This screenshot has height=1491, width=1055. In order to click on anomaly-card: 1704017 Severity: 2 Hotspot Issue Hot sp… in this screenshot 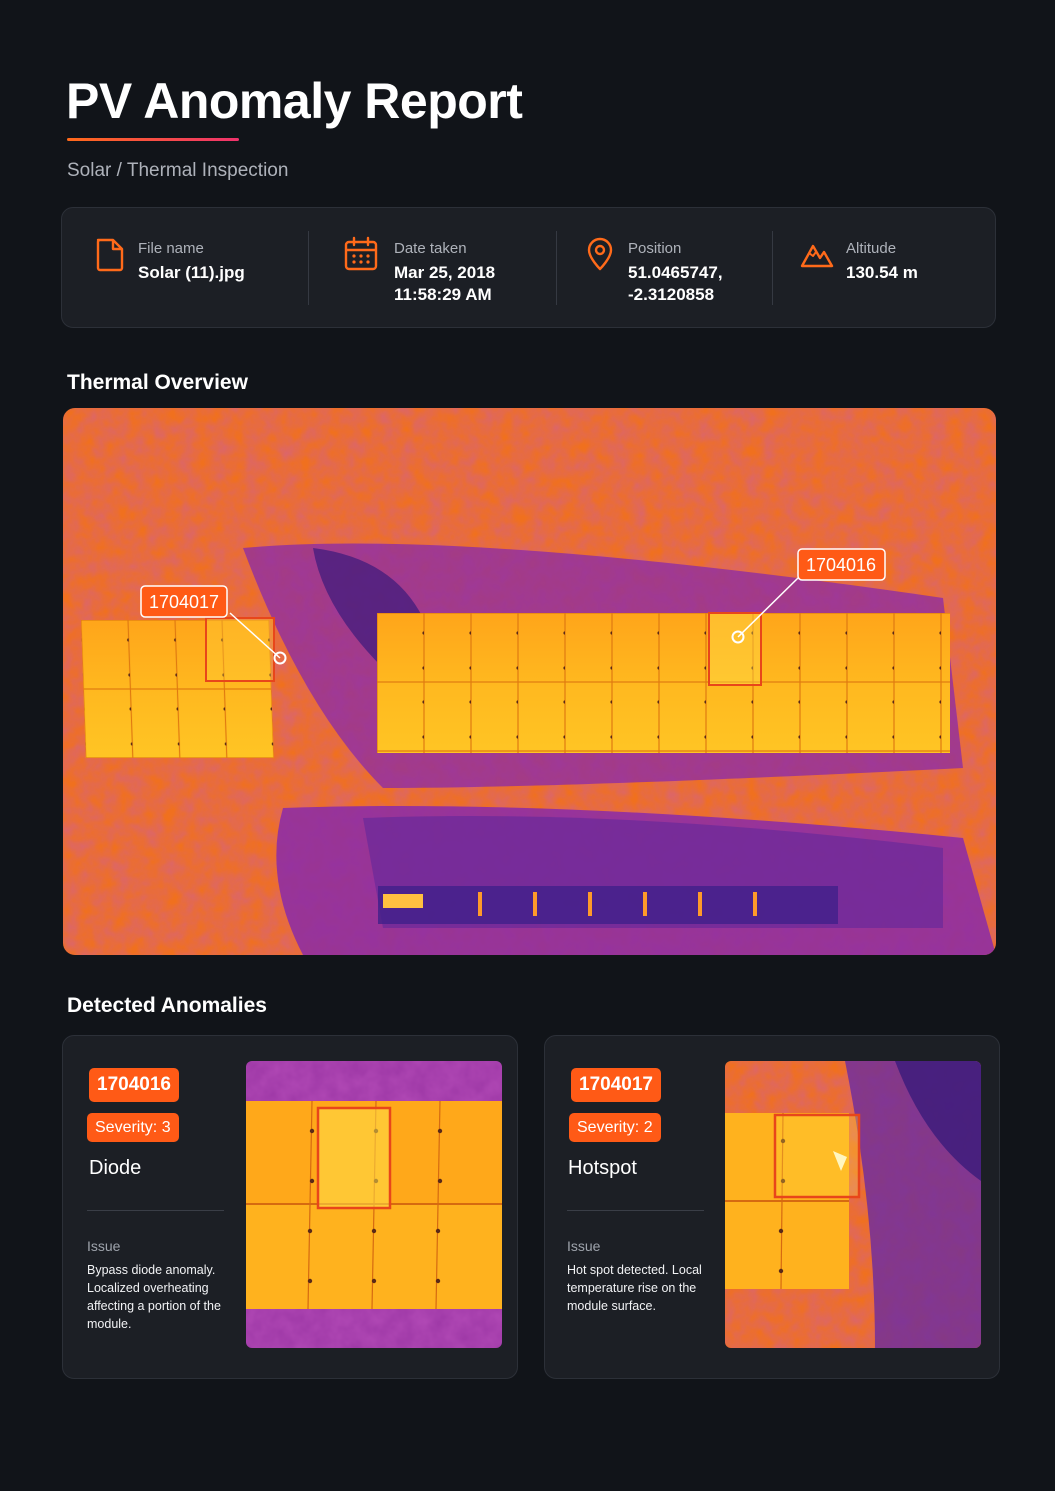, I will do `click(772, 1207)`.